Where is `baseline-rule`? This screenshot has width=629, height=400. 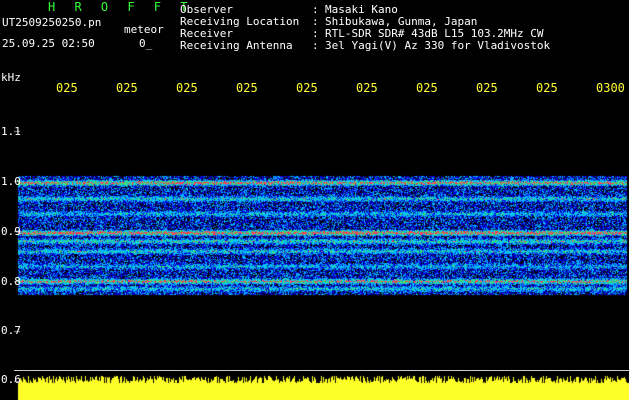
baseline-rule is located at coordinates (321, 370).